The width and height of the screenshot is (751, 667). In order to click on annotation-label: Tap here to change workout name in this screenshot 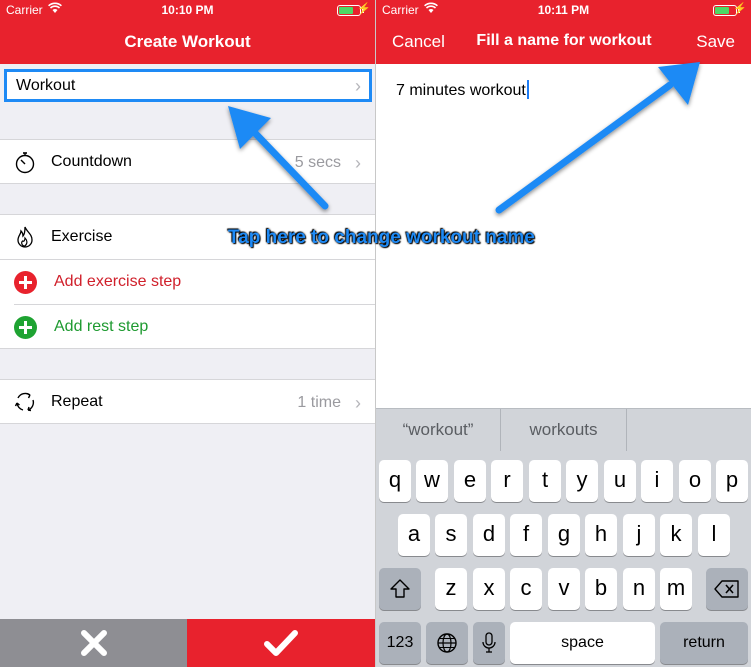, I will do `click(381, 237)`.